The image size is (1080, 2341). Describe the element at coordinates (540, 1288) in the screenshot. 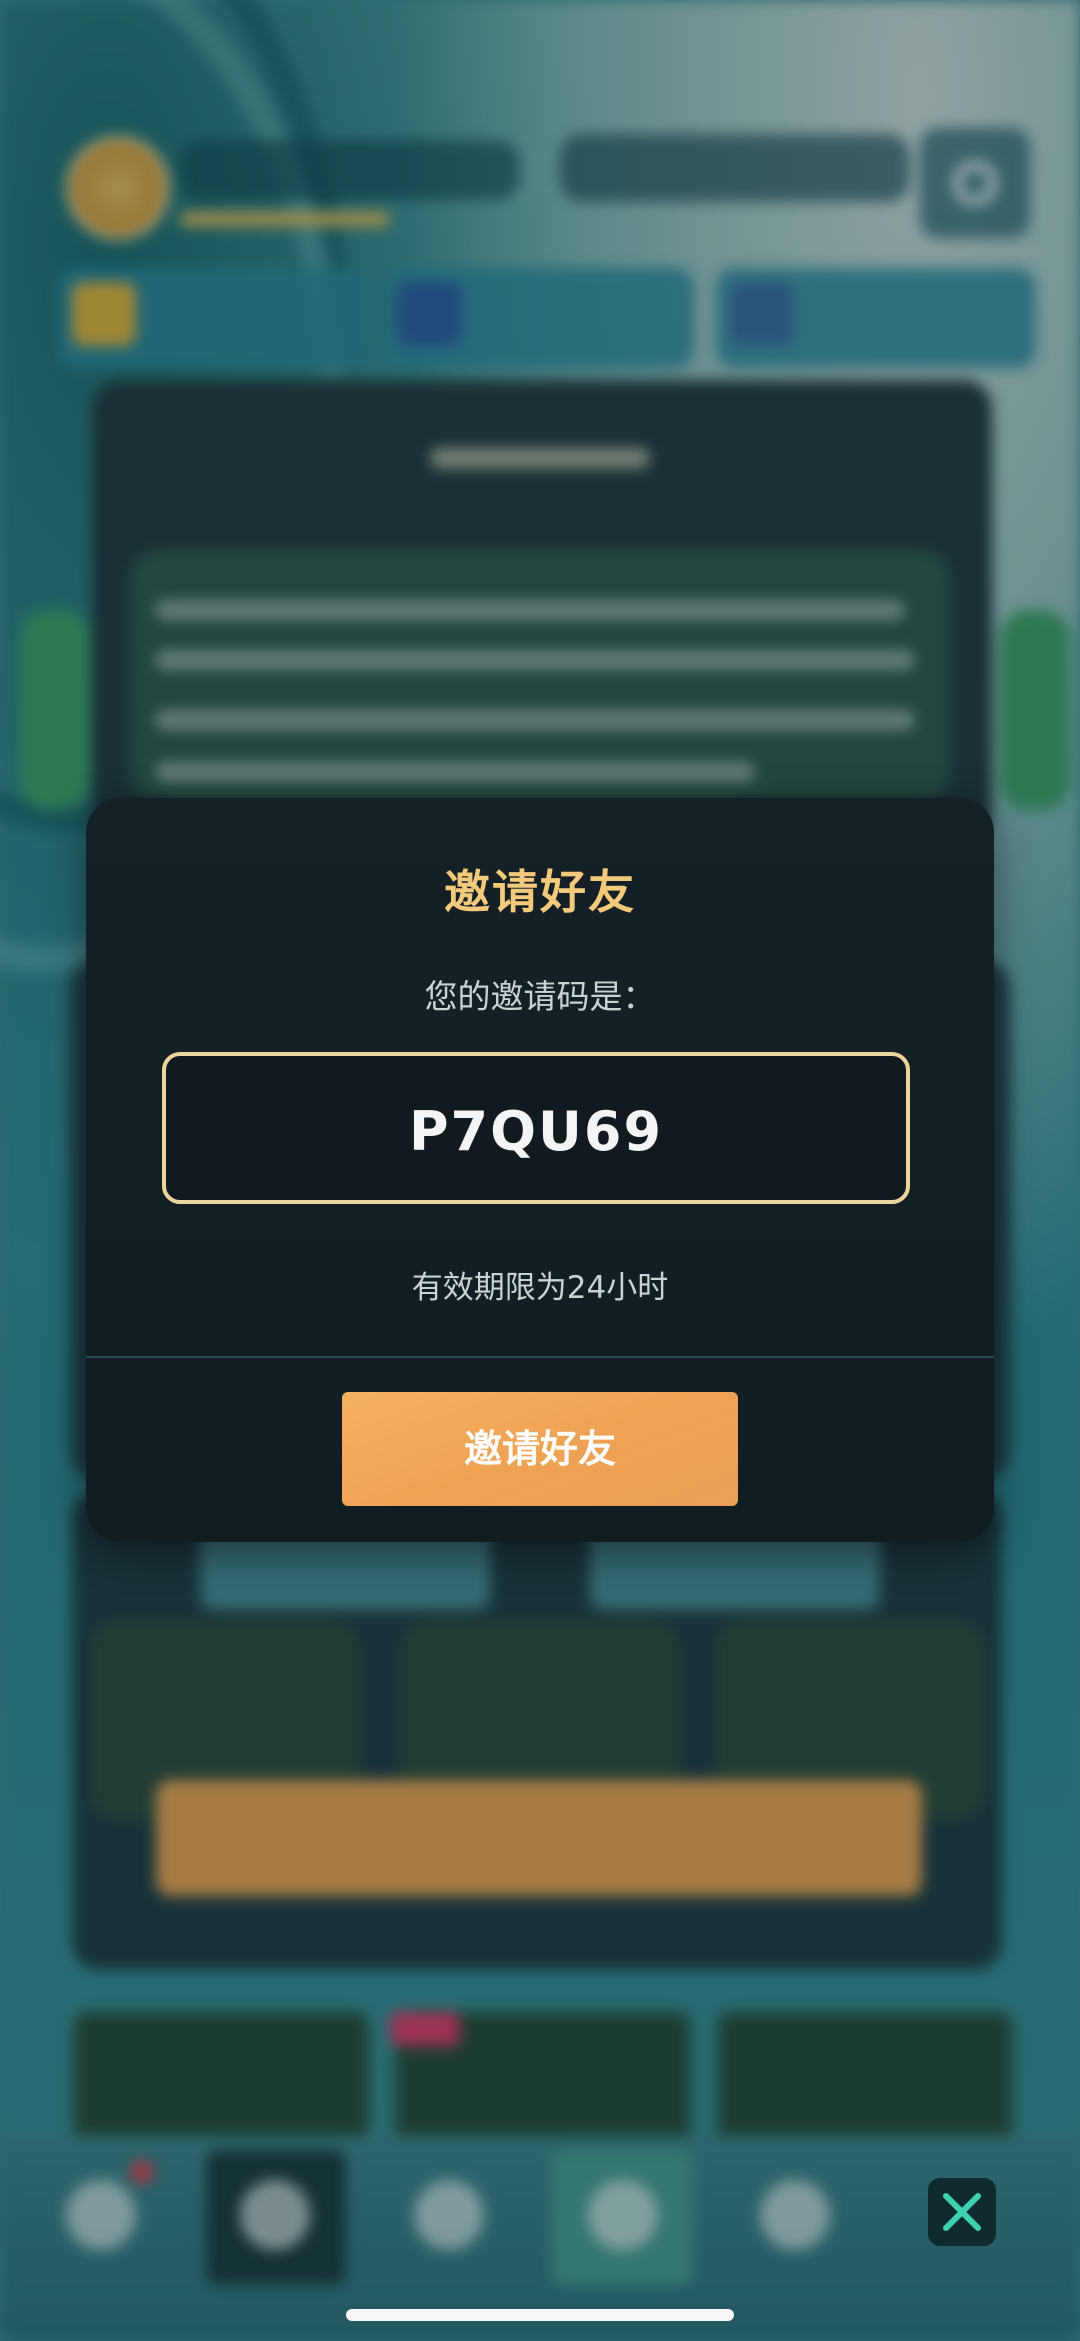

I see `validity-text: 有效期限为24小时` at that location.